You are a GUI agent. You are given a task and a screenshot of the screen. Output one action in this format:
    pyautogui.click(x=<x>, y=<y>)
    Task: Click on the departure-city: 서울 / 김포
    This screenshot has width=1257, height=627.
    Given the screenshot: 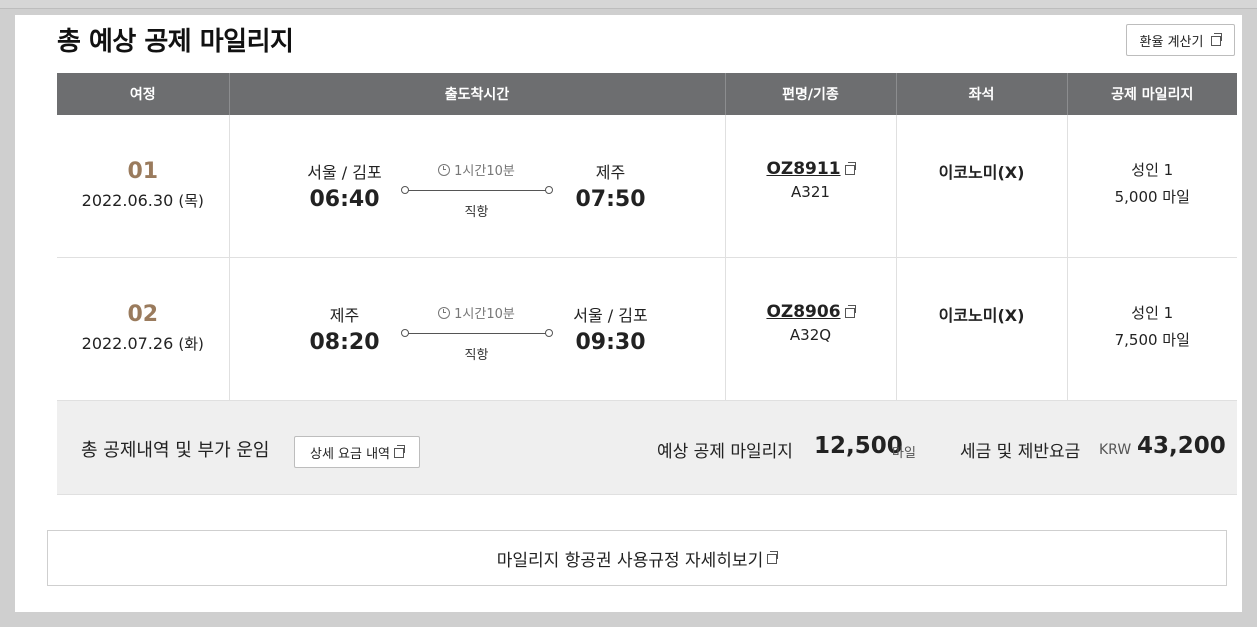 What is the action you would take?
    pyautogui.click(x=344, y=172)
    